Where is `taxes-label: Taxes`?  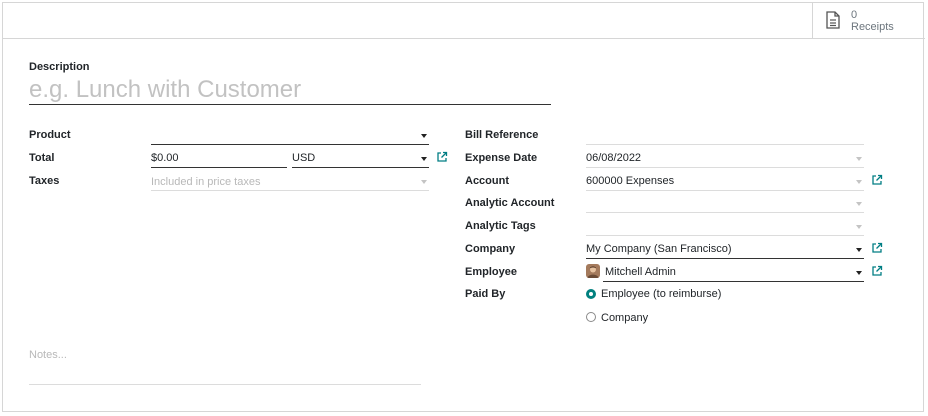 taxes-label: Taxes is located at coordinates (44, 181).